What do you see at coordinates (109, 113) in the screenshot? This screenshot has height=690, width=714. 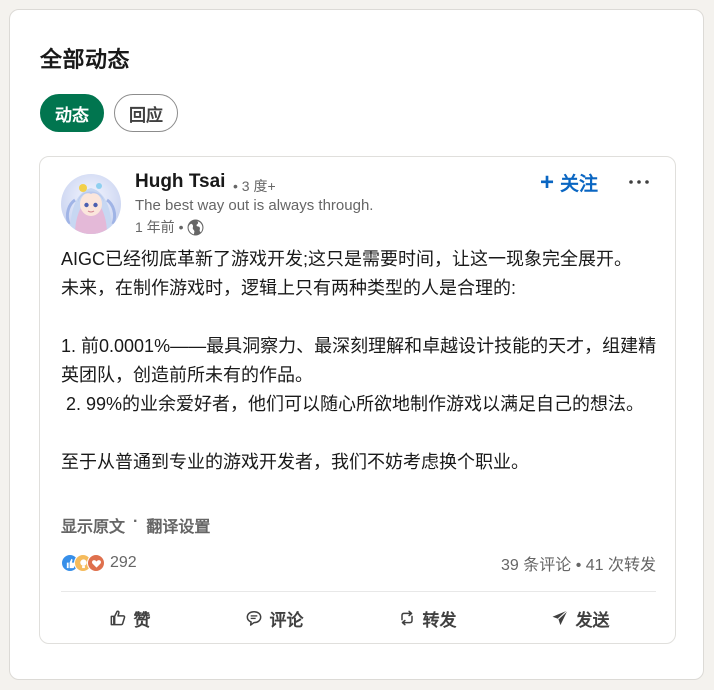 I see `activity-tabs: 动态 回应` at bounding box center [109, 113].